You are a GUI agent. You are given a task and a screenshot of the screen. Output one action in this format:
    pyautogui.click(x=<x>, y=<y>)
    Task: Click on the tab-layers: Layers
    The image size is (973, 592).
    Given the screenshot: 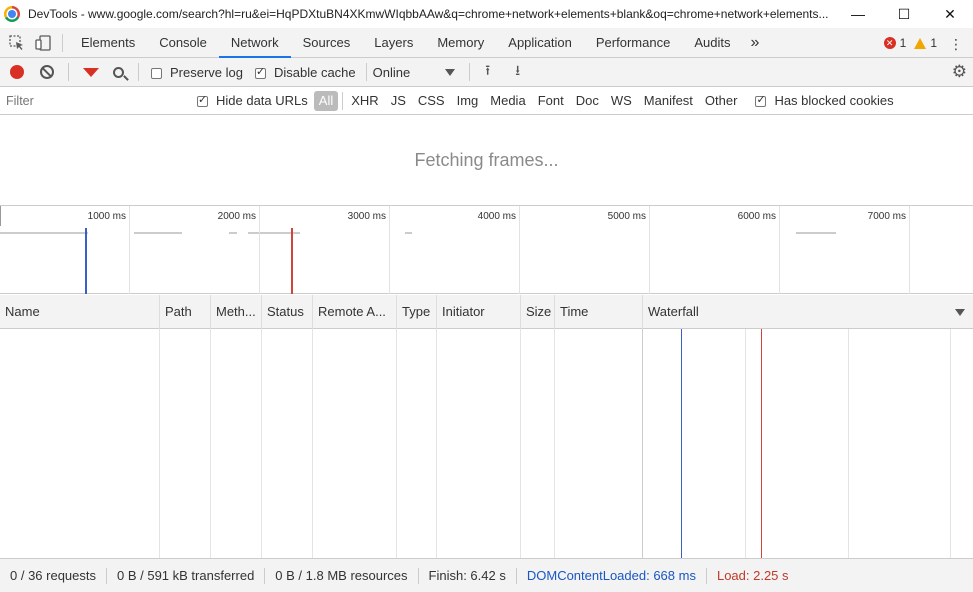 What is the action you would take?
    pyautogui.click(x=393, y=43)
    